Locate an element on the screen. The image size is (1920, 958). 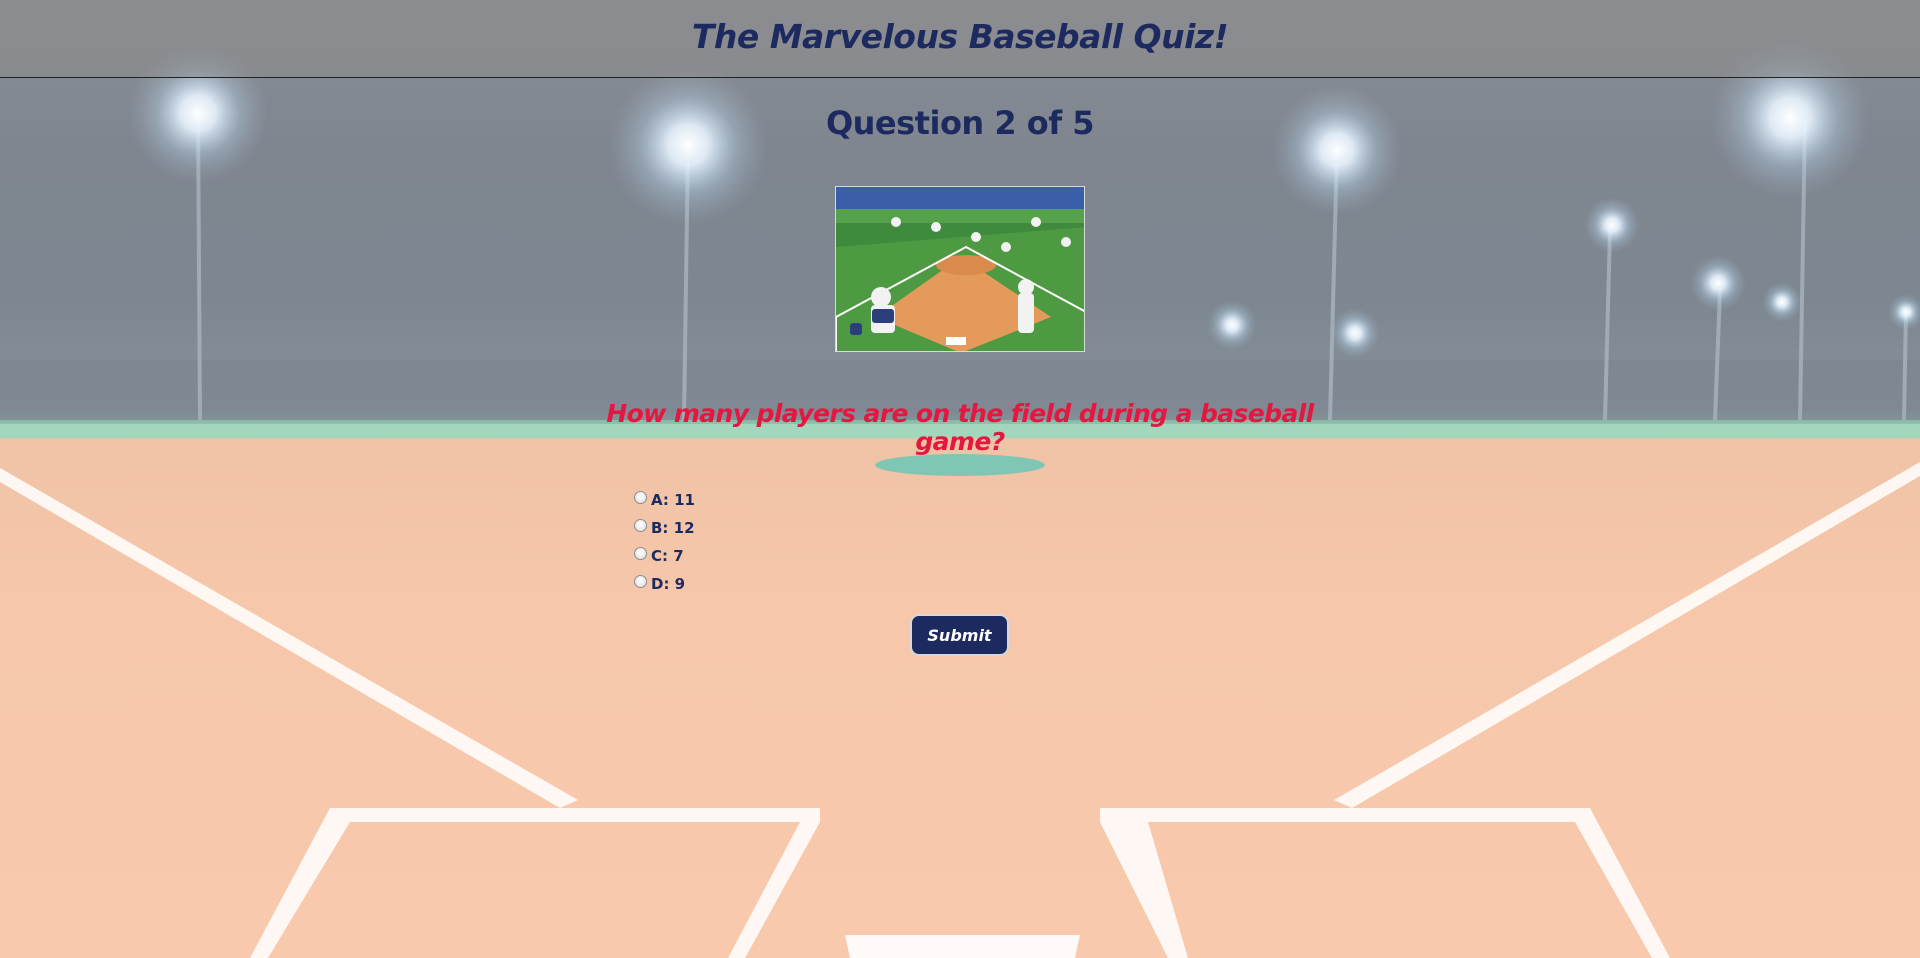
option-c-label: C: 7 is located at coordinates (667, 556).